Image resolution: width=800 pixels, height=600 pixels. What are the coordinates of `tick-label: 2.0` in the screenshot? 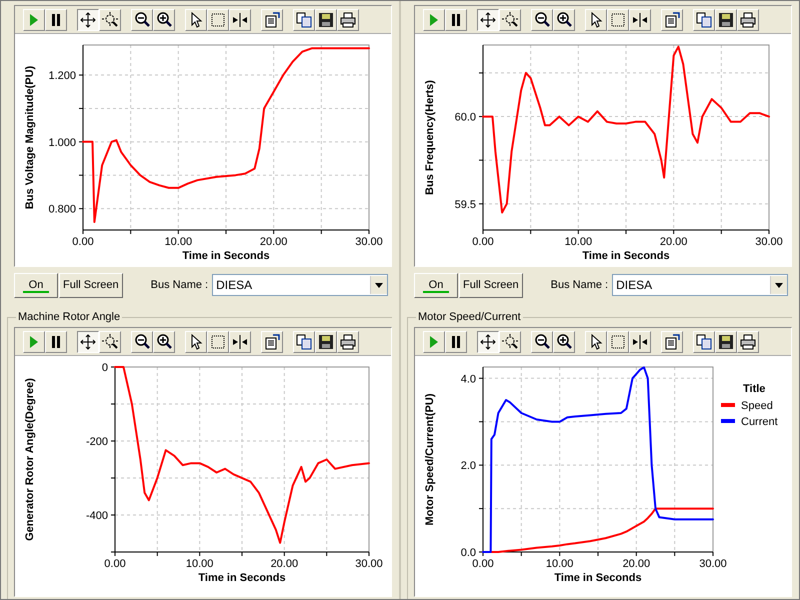 It's located at (468, 466).